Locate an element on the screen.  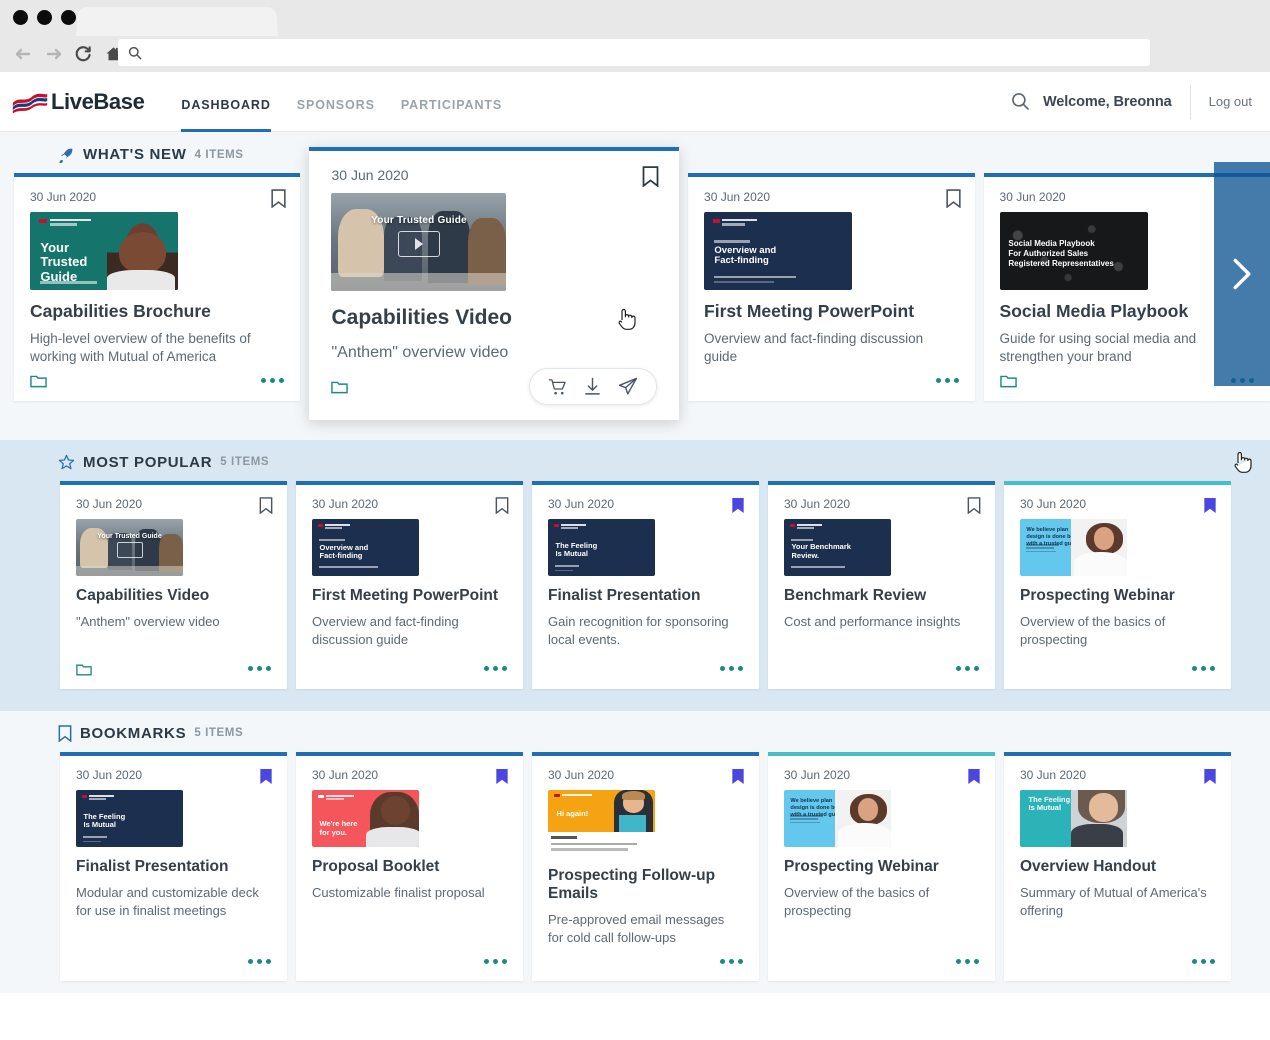
tab-participants: PARTICIPANTS is located at coordinates (451, 103).